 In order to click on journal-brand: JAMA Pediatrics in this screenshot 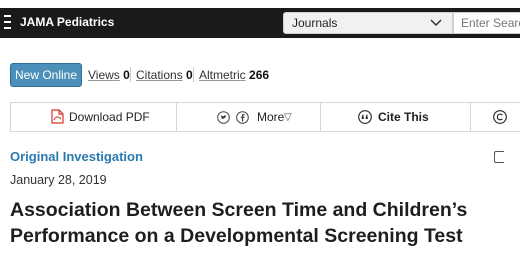, I will do `click(67, 22)`.